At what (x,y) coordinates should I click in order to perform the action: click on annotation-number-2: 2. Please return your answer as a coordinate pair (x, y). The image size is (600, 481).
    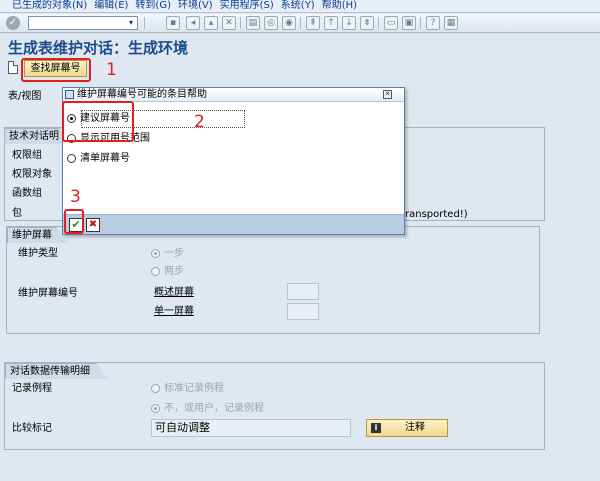
    Looking at the image, I should click on (199, 122).